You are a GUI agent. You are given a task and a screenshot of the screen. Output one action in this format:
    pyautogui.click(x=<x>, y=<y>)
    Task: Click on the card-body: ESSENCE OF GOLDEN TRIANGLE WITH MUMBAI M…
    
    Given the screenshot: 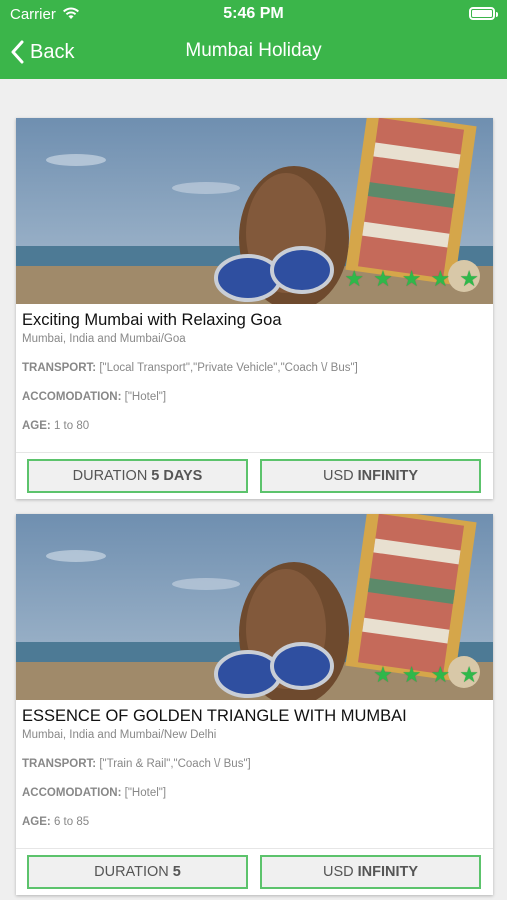 What is the action you would take?
    pyautogui.click(x=254, y=764)
    